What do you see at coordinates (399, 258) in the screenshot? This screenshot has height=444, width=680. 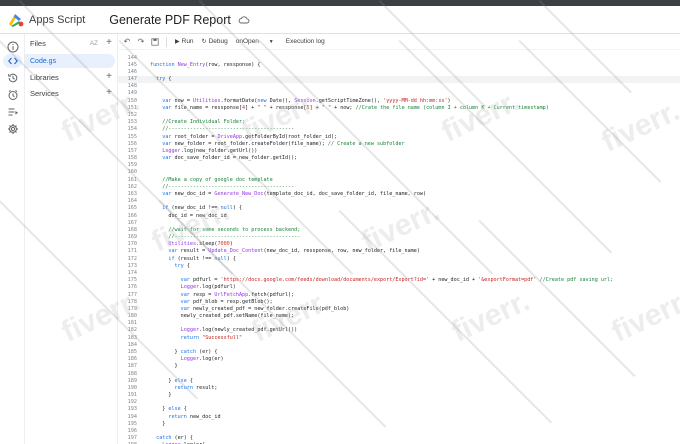 I see `code-line: 172 if (result !== null) {` at bounding box center [399, 258].